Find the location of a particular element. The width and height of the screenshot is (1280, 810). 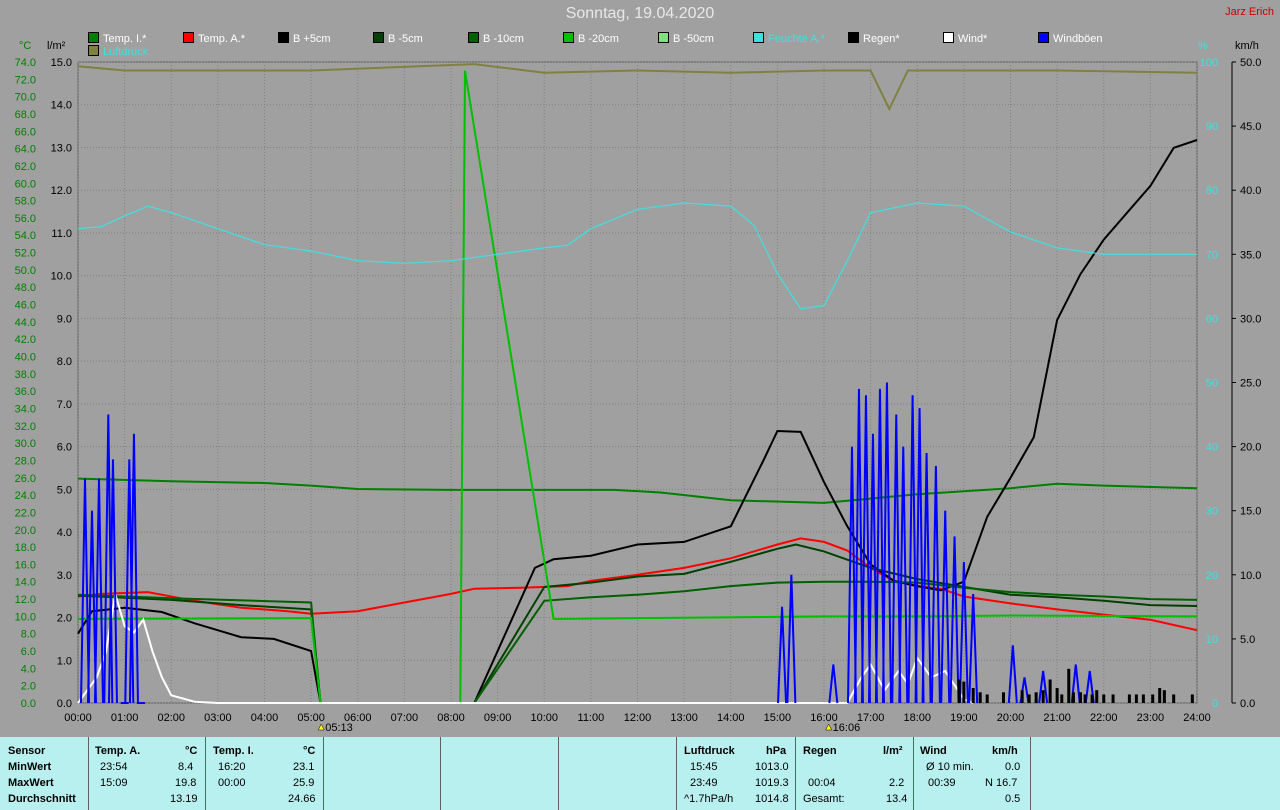

temp-tick-label: 38.0 is located at coordinates (25, 375).